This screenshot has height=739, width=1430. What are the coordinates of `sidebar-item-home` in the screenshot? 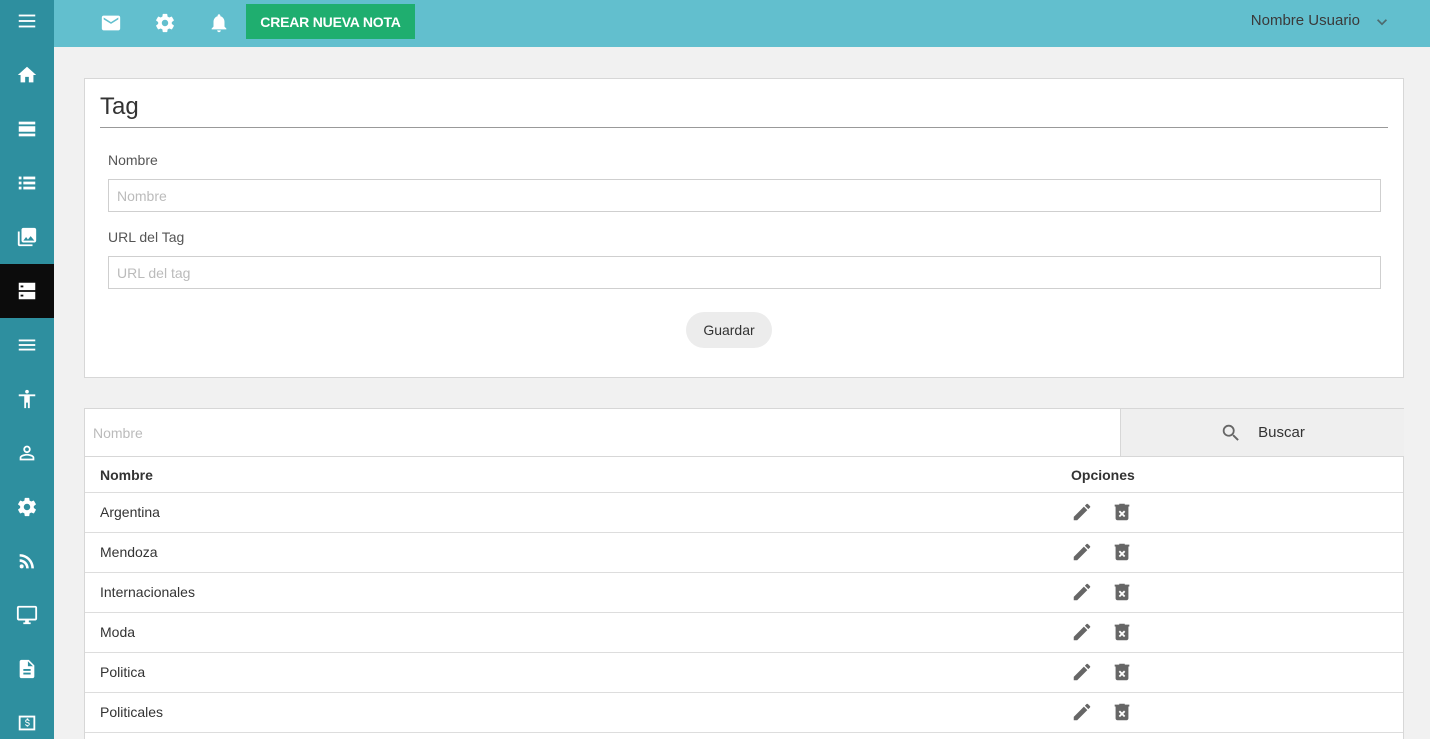 It's located at (27, 75).